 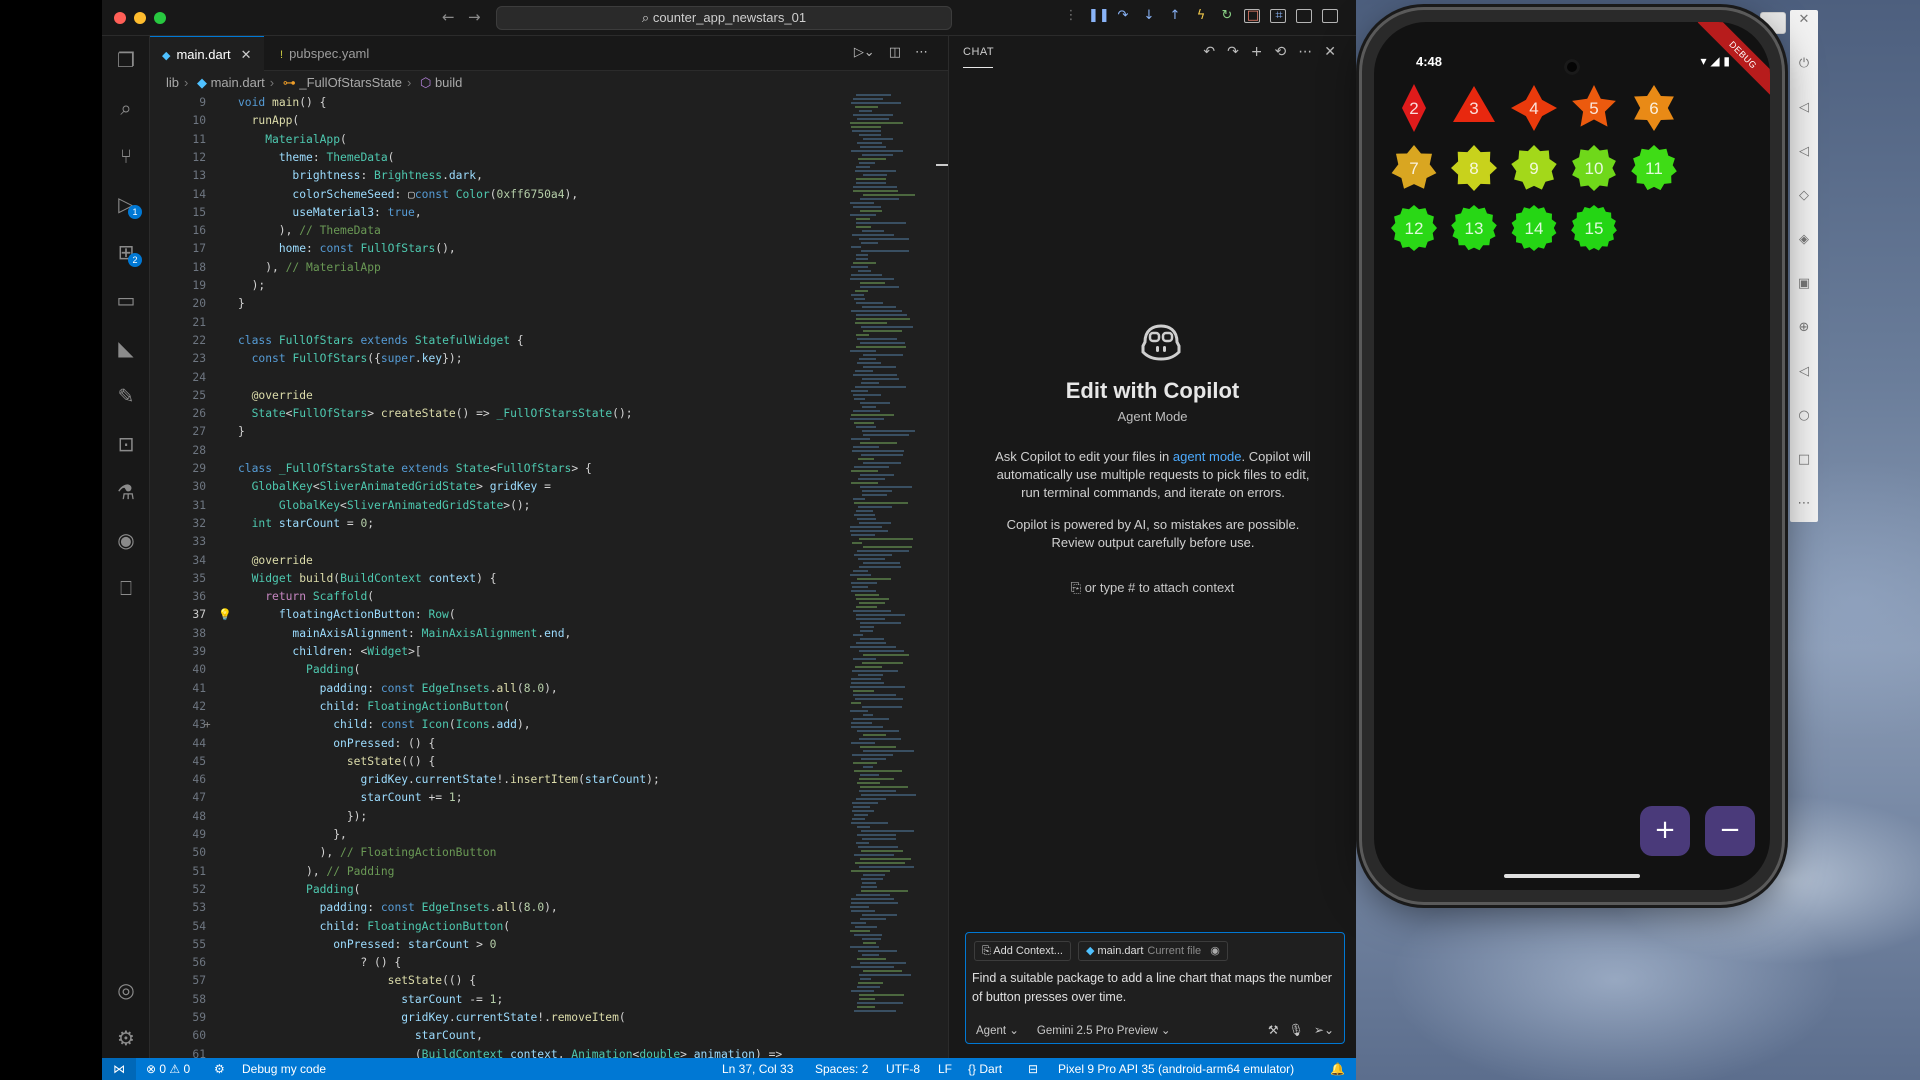 I want to click on undo-icon: ↶, so click(x=1209, y=52).